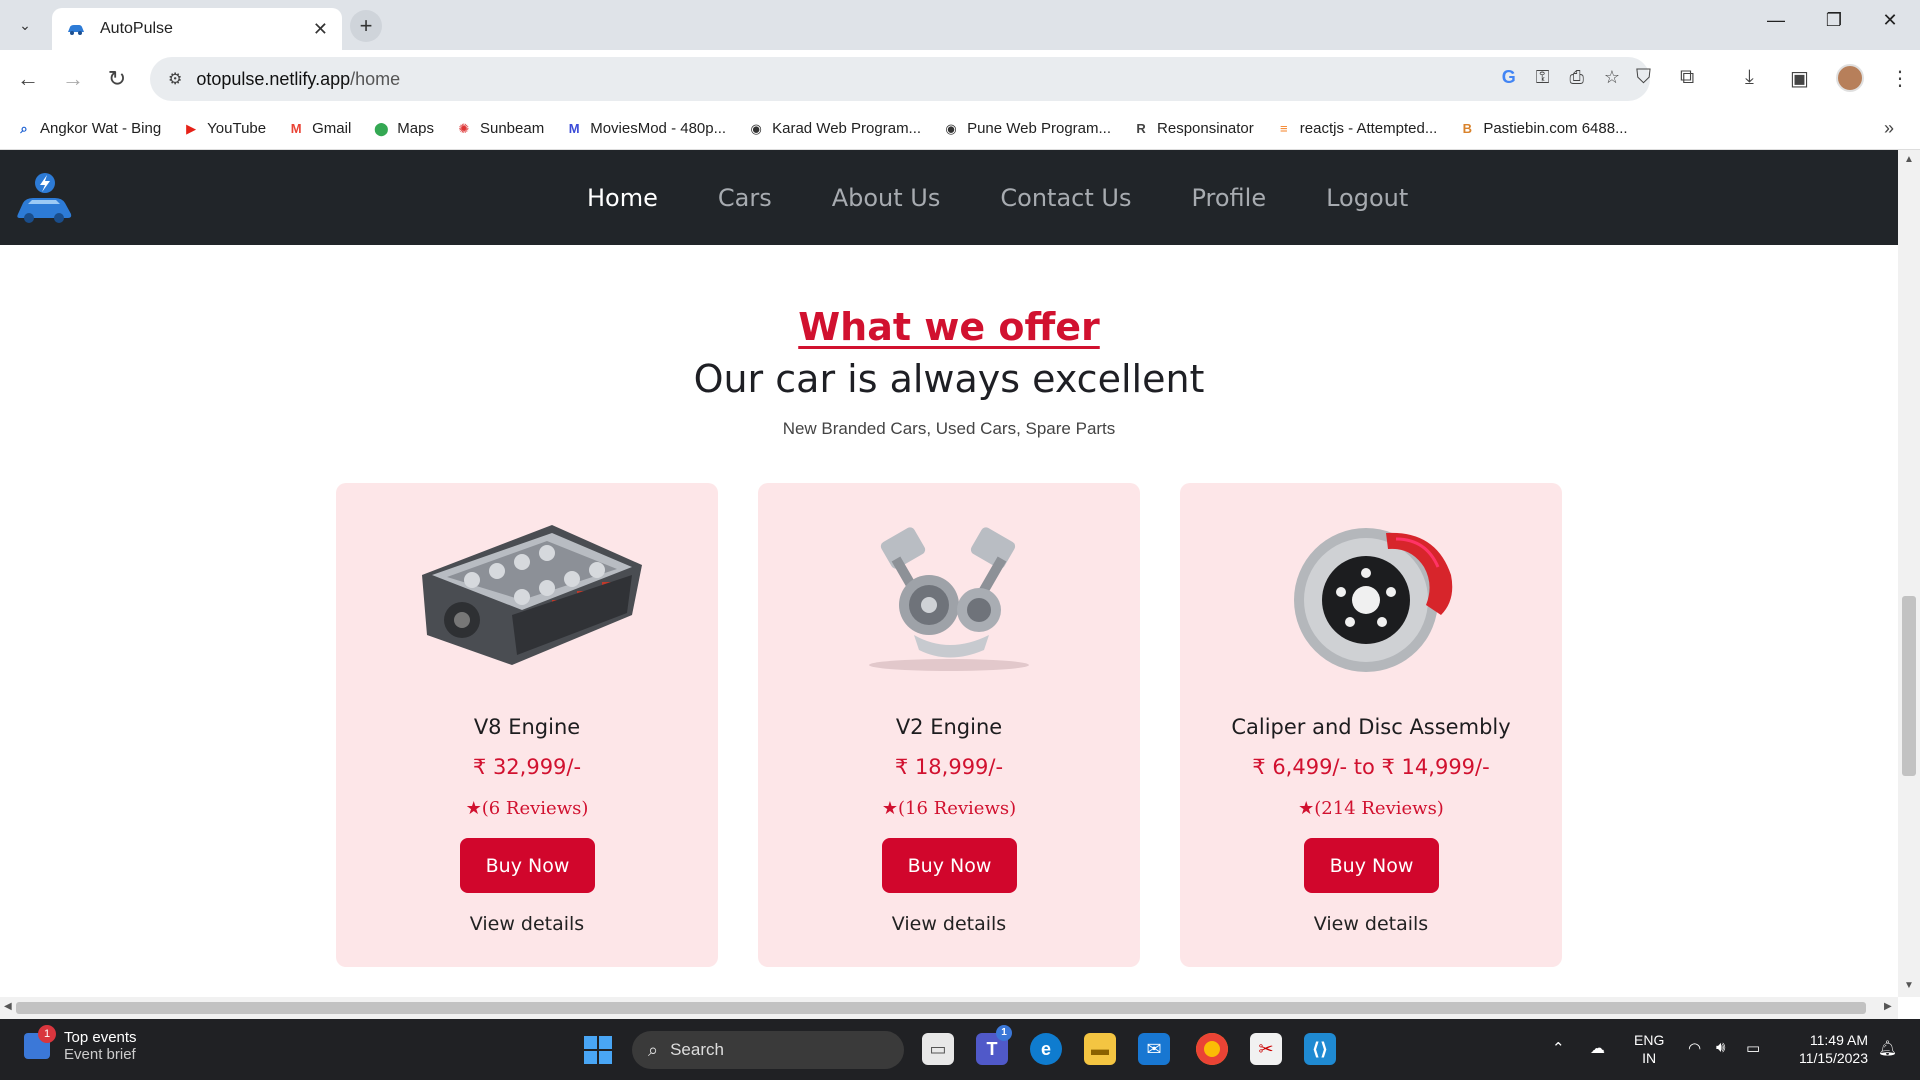 The width and height of the screenshot is (1920, 1080). I want to click on widgets-button: 1 Top events Event brief, so click(80, 1044).